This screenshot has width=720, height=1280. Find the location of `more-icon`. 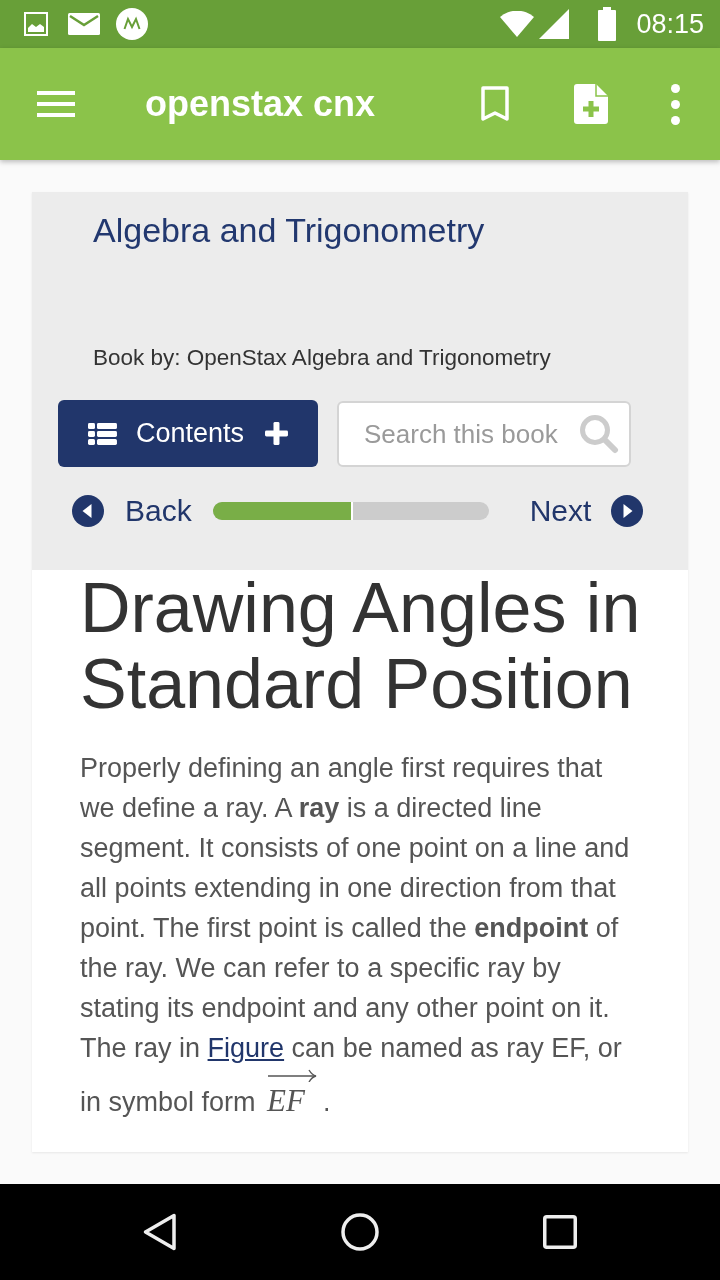

more-icon is located at coordinates (675, 104).